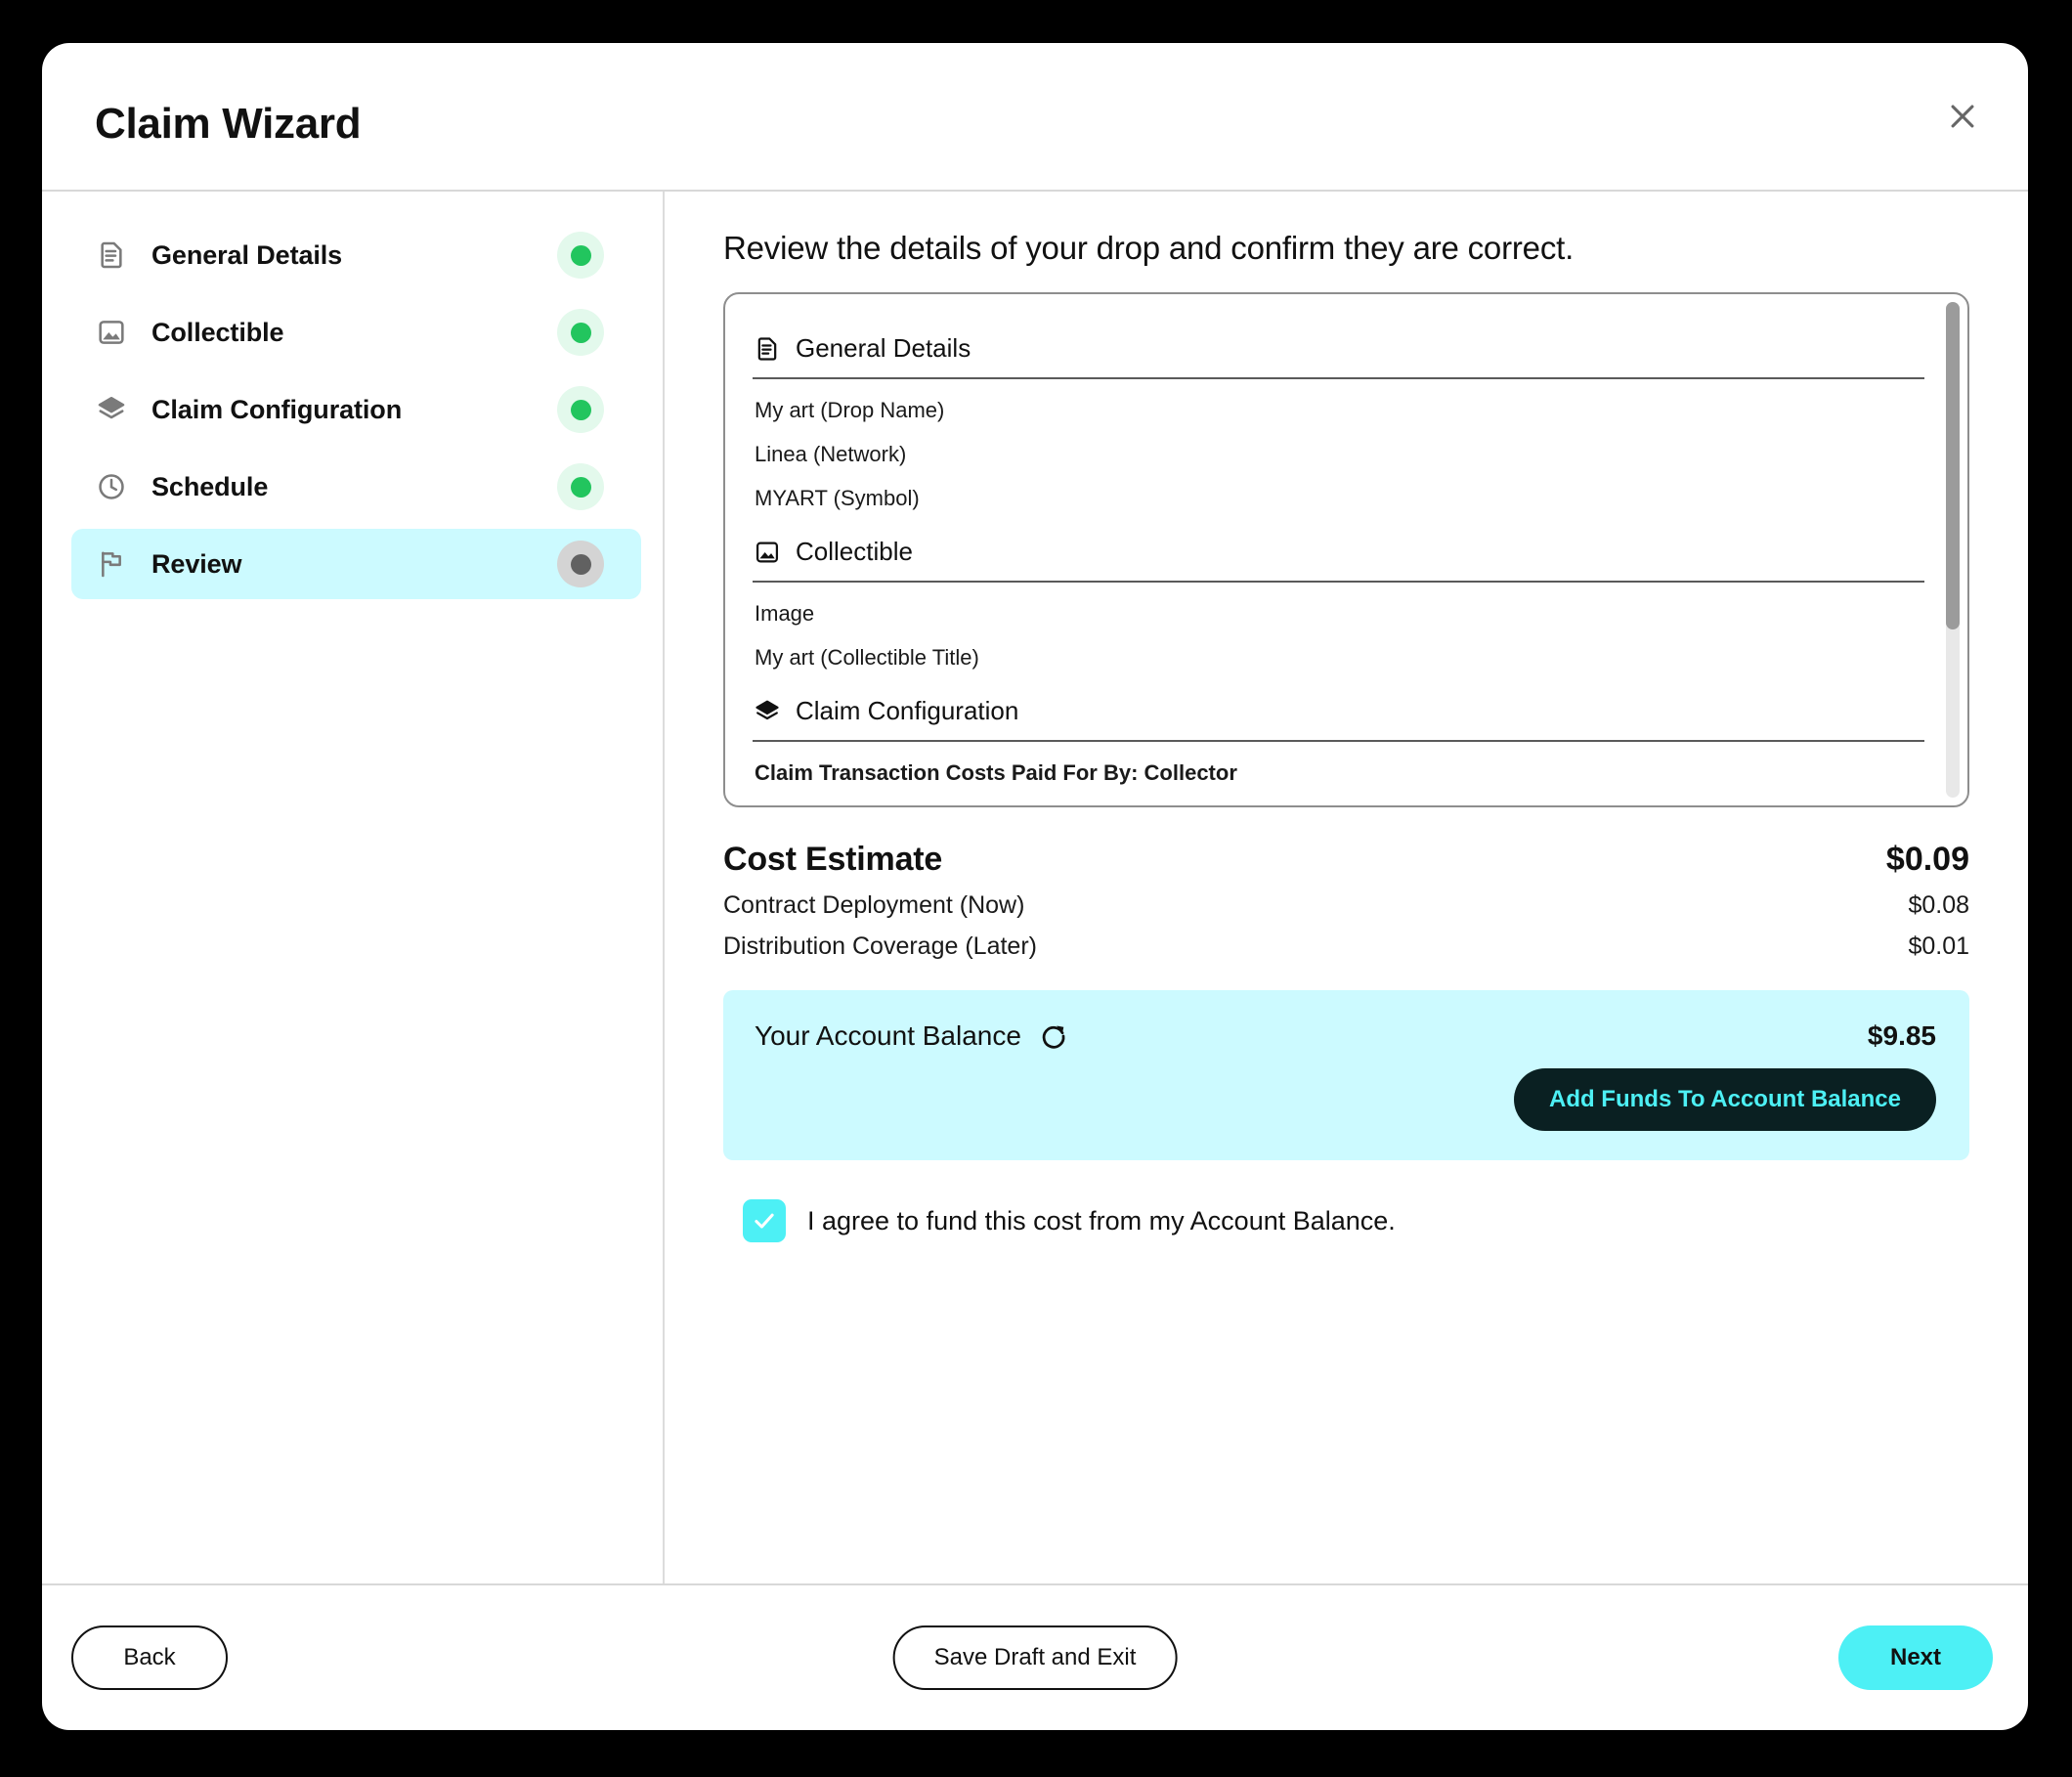  I want to click on add-funds-button: Add Funds To Account Balance, so click(1724, 1099).